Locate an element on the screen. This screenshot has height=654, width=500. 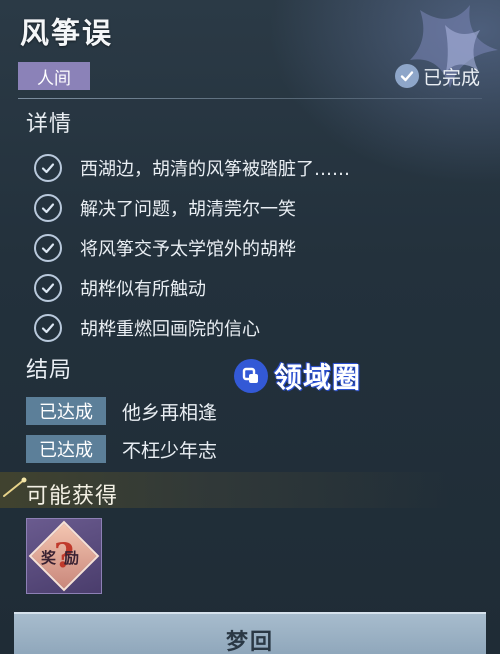
detail-item: 将风筝交予太学馆外的胡桦 is located at coordinates (254, 248).